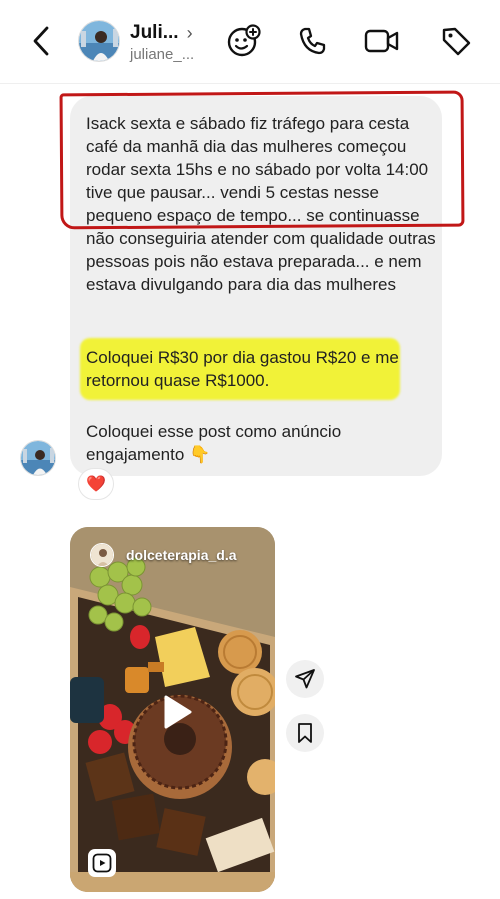 Image resolution: width=500 pixels, height=899 pixels. Describe the element at coordinates (181, 555) in the screenshot. I see `reel-username: dolceterapia_d.a` at that location.